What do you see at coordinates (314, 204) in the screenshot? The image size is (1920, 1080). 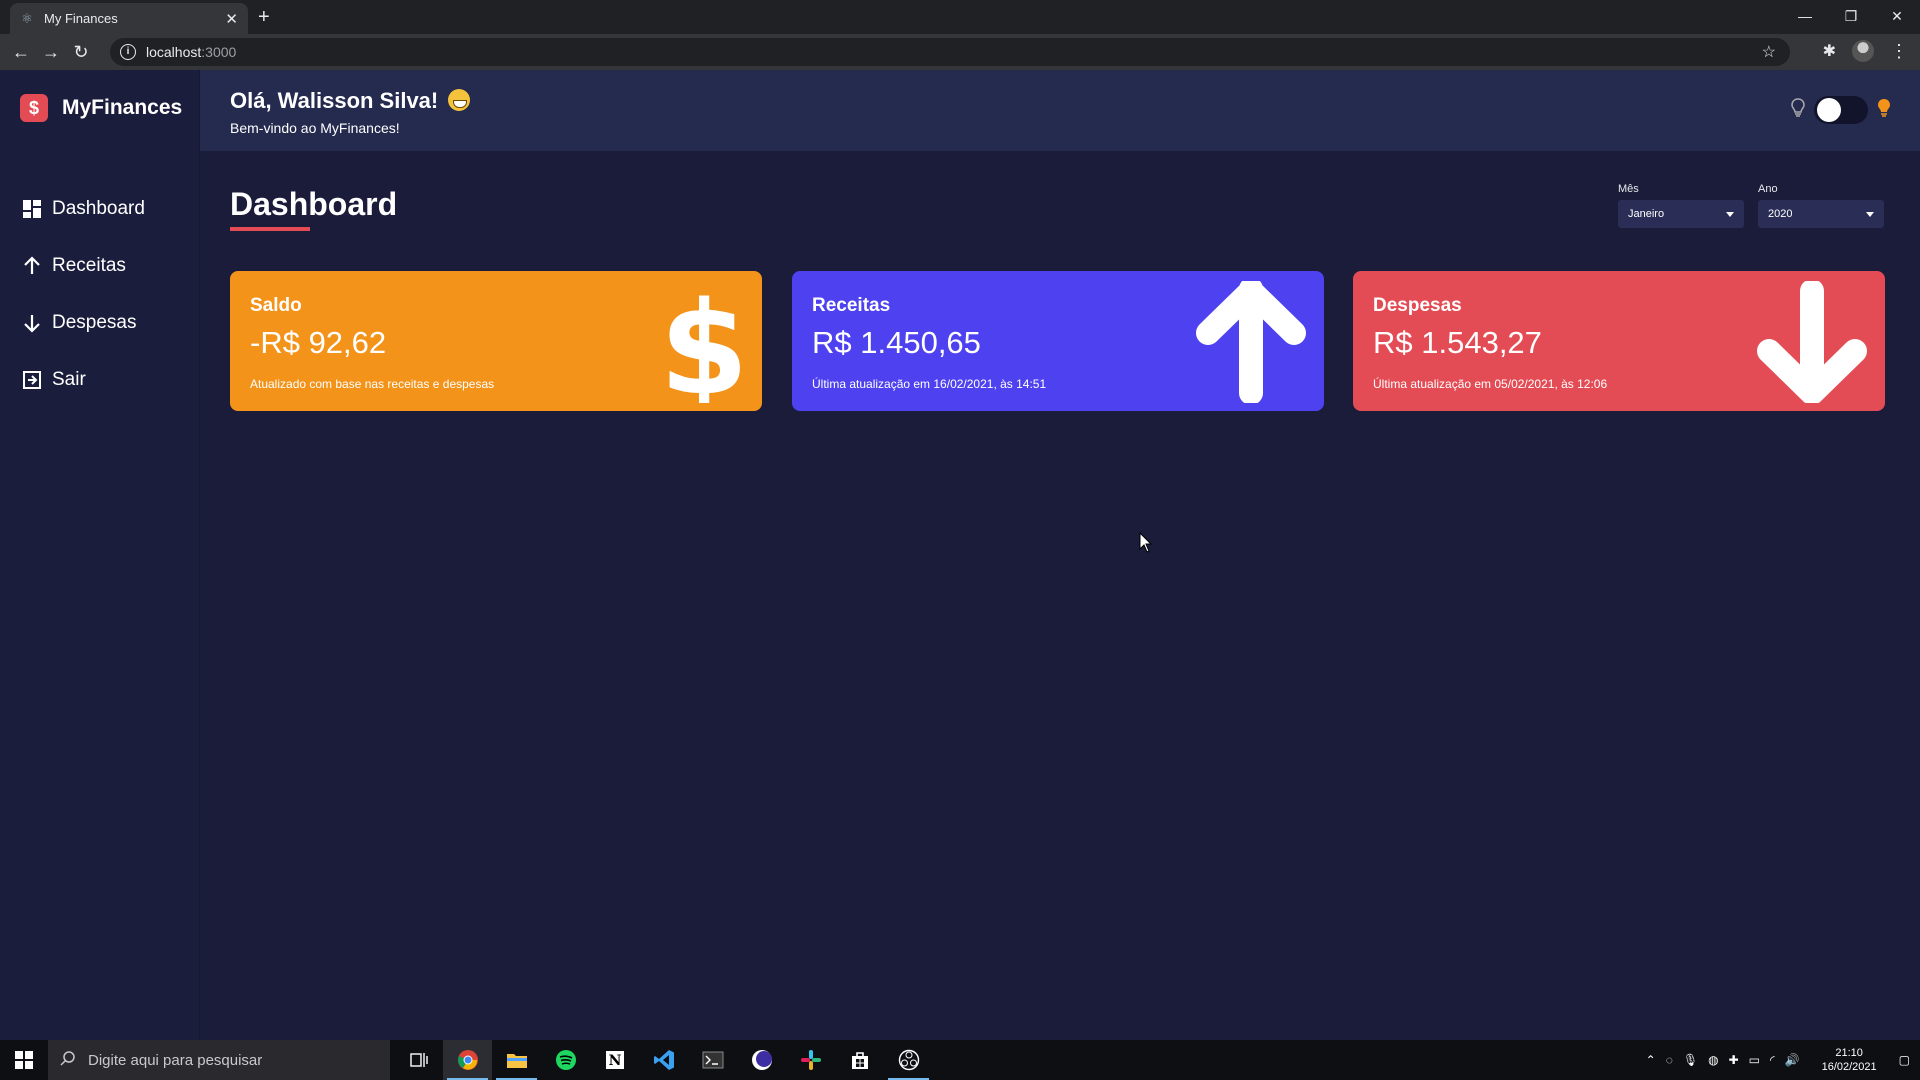 I see `page-title: Dashboard` at bounding box center [314, 204].